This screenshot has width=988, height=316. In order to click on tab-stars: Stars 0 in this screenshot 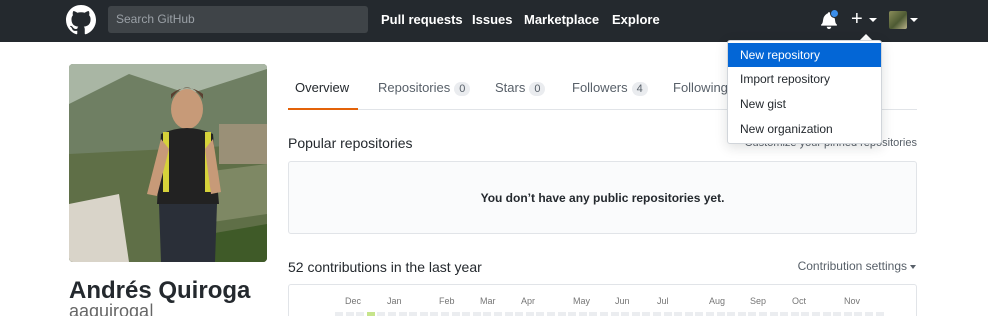, I will do `click(520, 88)`.